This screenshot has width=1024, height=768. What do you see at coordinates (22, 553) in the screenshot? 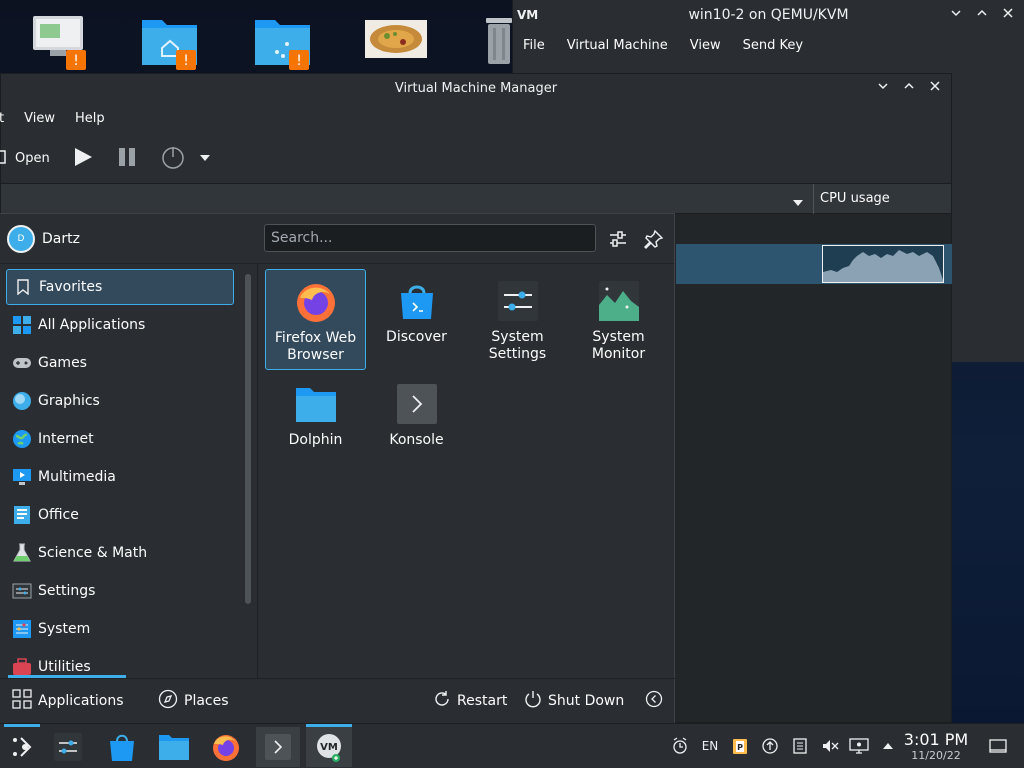
I see `flask-icon` at bounding box center [22, 553].